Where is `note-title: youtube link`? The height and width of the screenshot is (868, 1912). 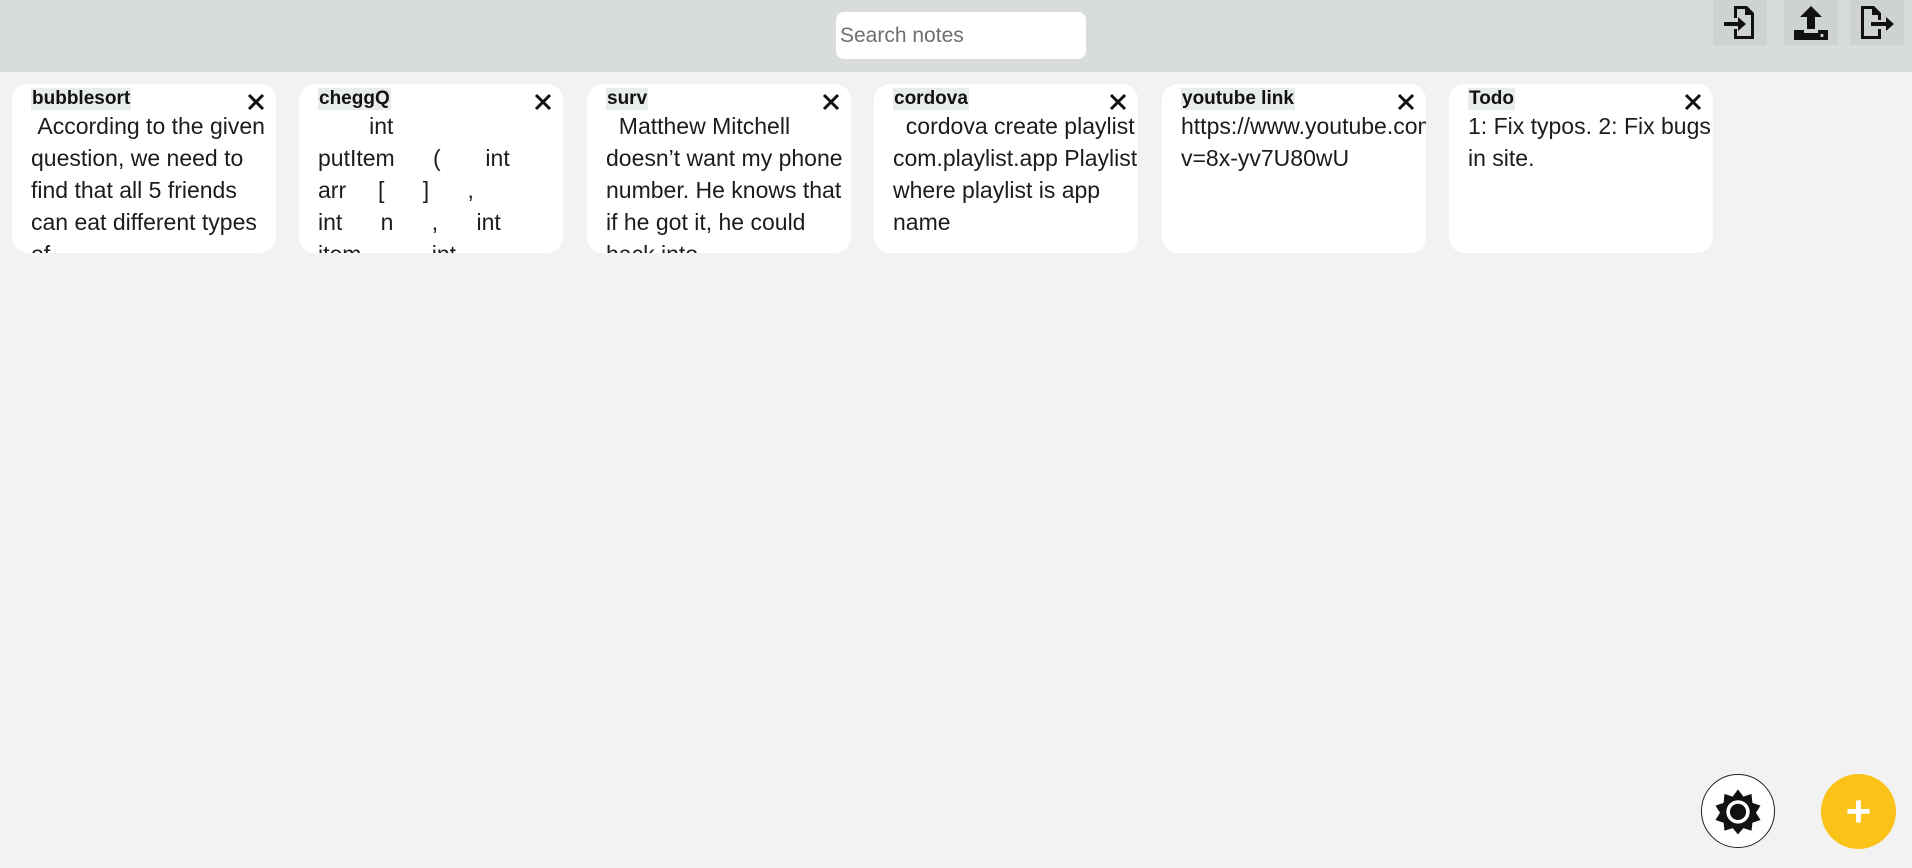
note-title: youtube link is located at coordinates (1238, 99).